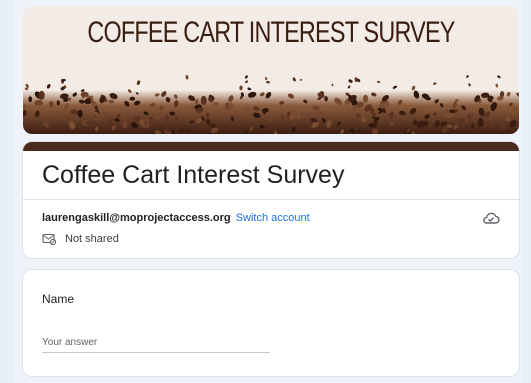 The height and width of the screenshot is (383, 531). Describe the element at coordinates (49, 239) in the screenshot. I see `not-shared-icon` at that location.